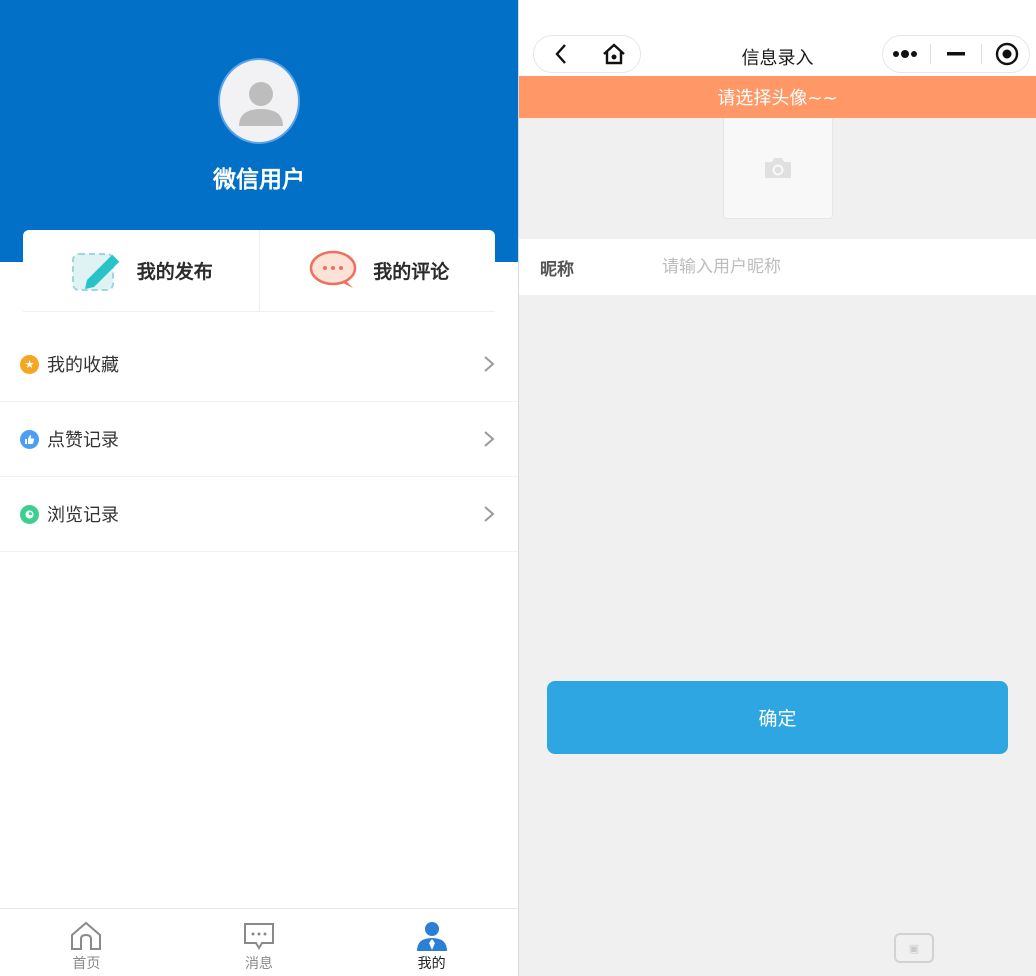  I want to click on menu-item-label: 点赞记录, so click(83, 440).